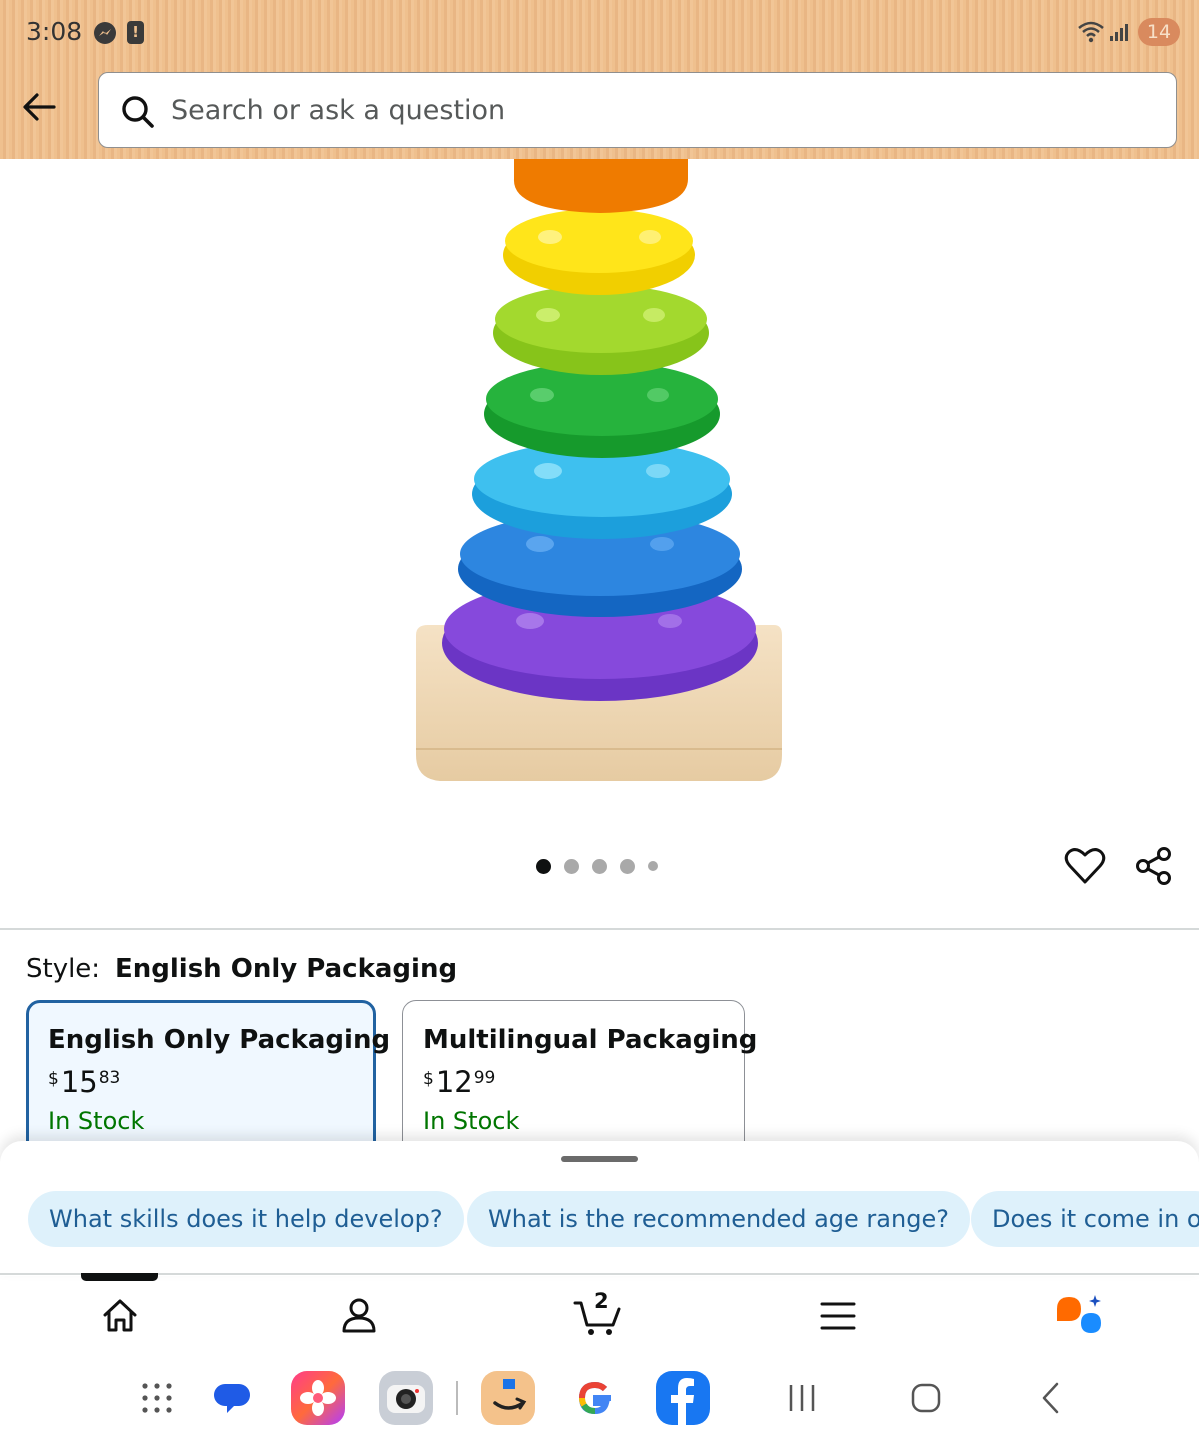 This screenshot has height=1440, width=1199. Describe the element at coordinates (406, 1398) in the screenshot. I see `camera-app-icon` at that location.